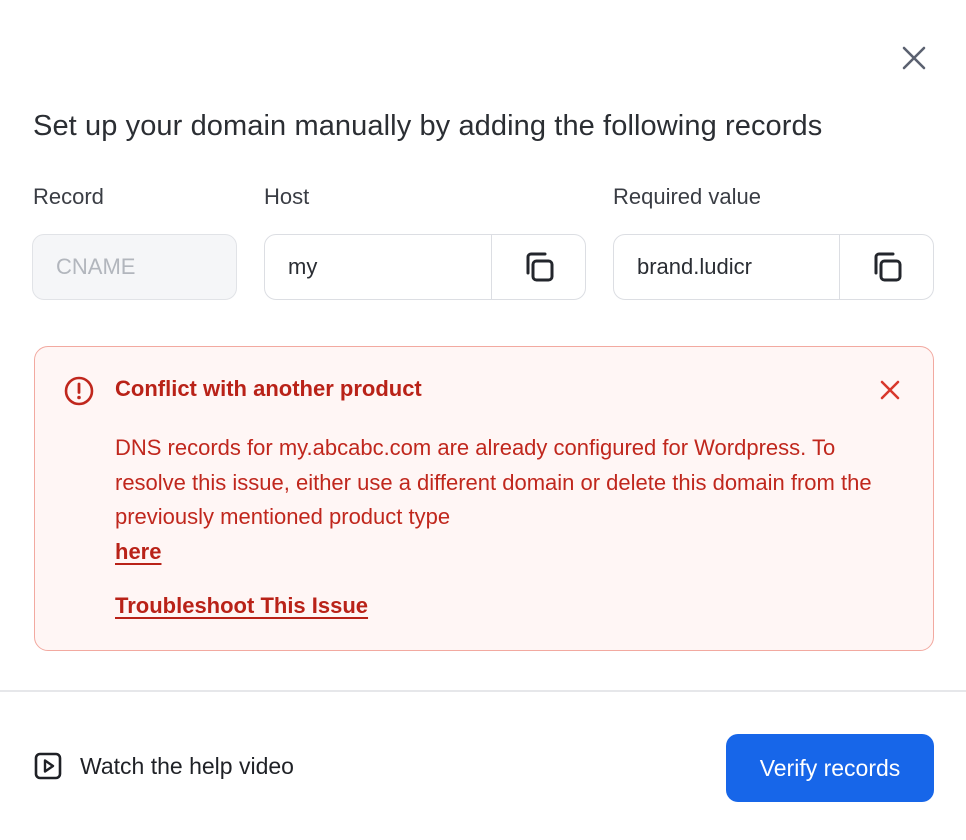 The image size is (966, 840). Describe the element at coordinates (96, 266) in the screenshot. I see `record-type-value: CNAME` at that location.